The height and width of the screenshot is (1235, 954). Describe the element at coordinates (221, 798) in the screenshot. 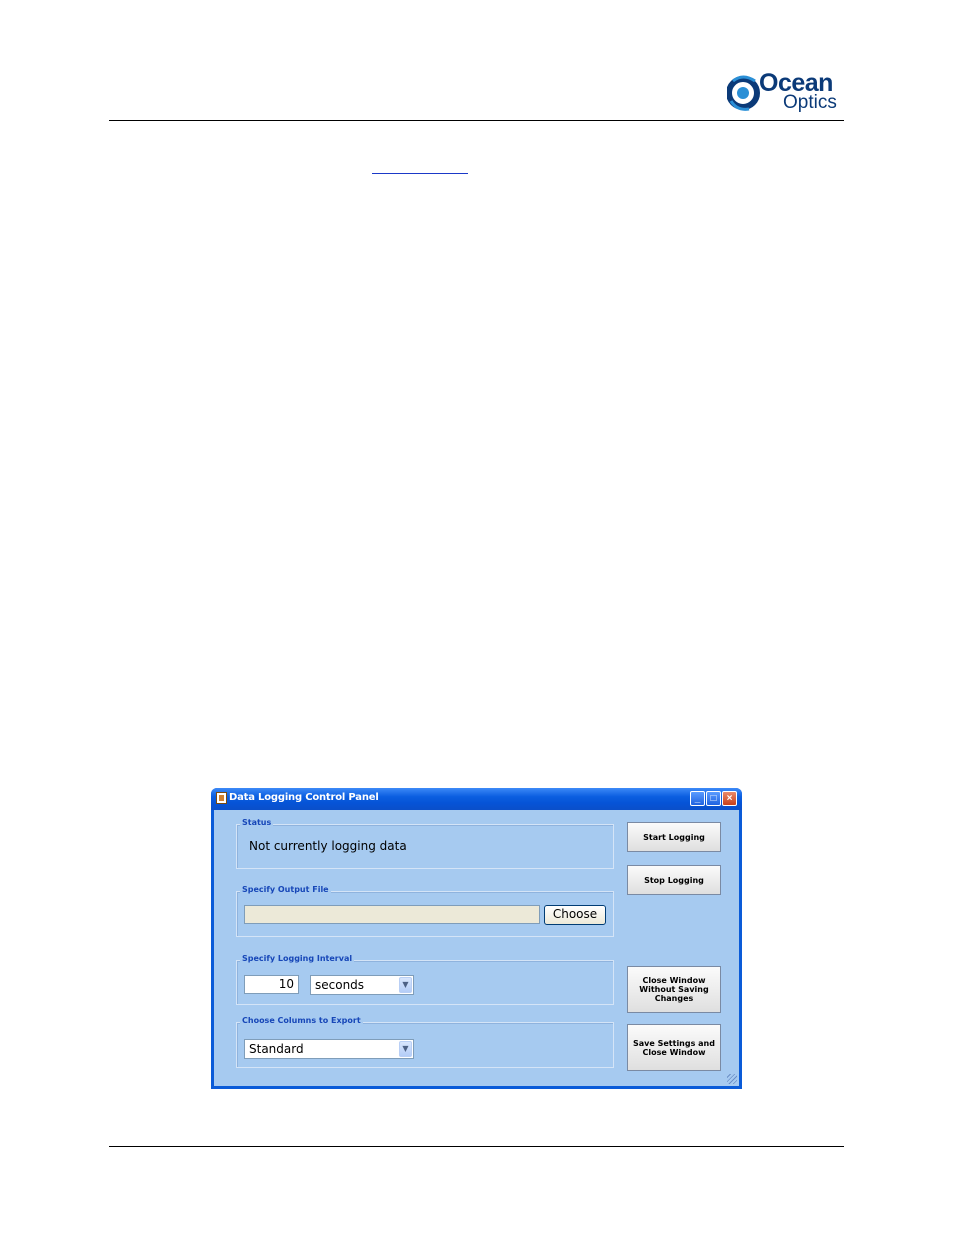

I see `app-icon` at that location.